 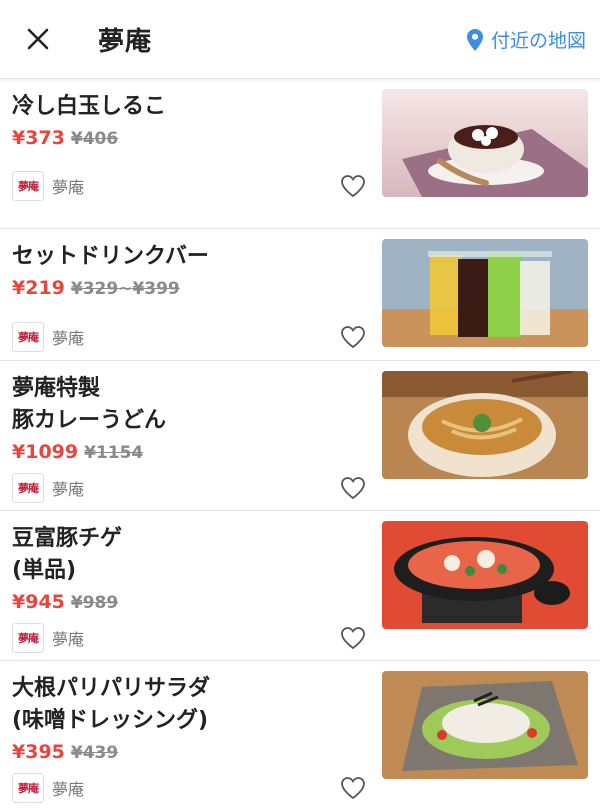 I want to click on sale-price: ¥373, so click(x=38, y=138).